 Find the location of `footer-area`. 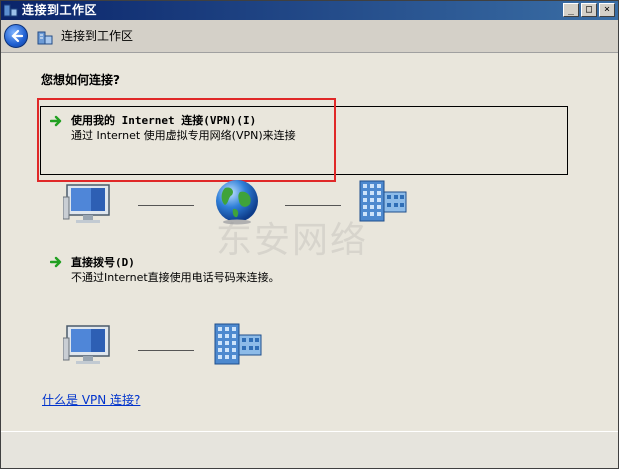

footer-area is located at coordinates (309, 450).